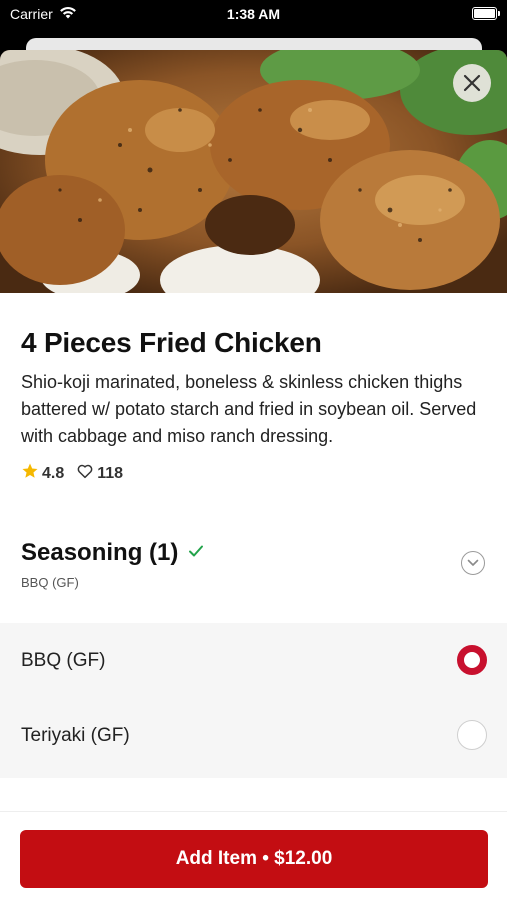  What do you see at coordinates (196, 553) in the screenshot?
I see `checkmark-icon` at bounding box center [196, 553].